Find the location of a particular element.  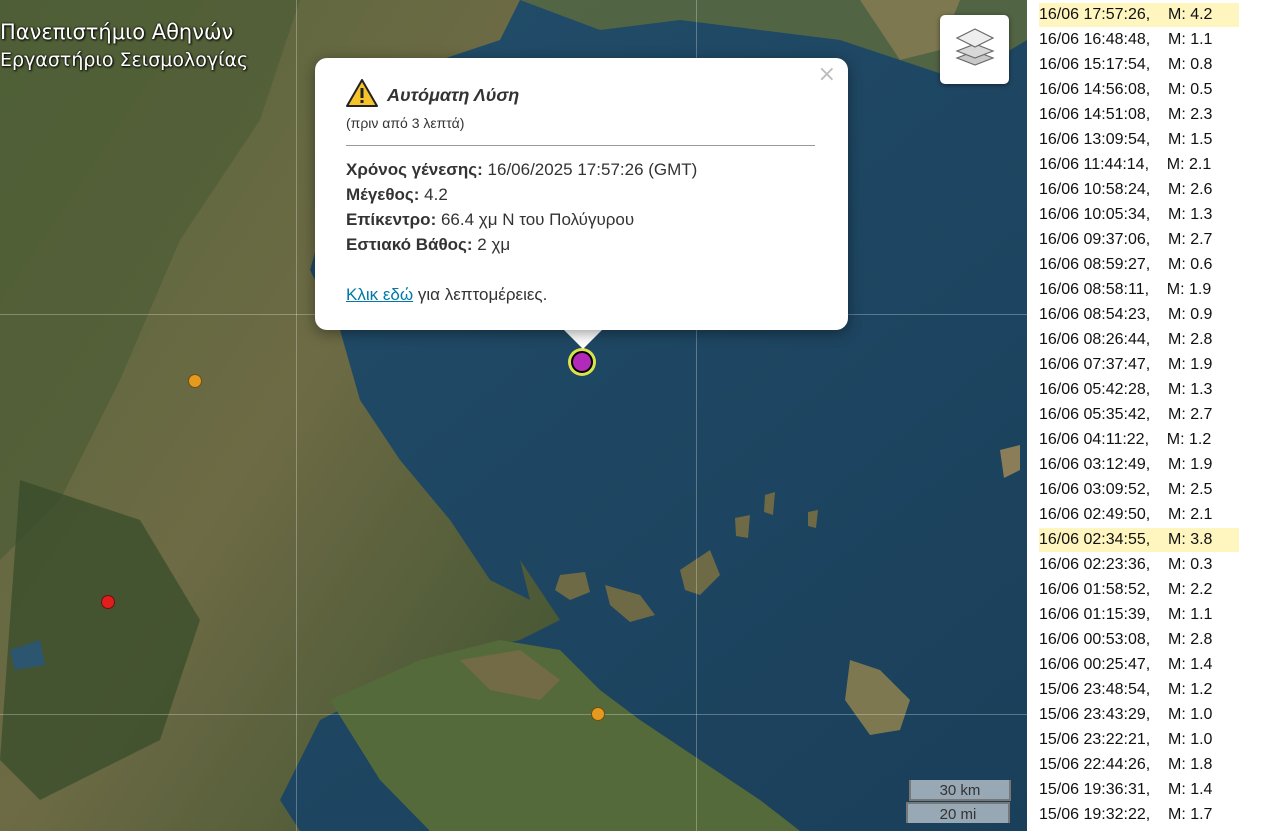

warning-icon is located at coordinates (362, 95).